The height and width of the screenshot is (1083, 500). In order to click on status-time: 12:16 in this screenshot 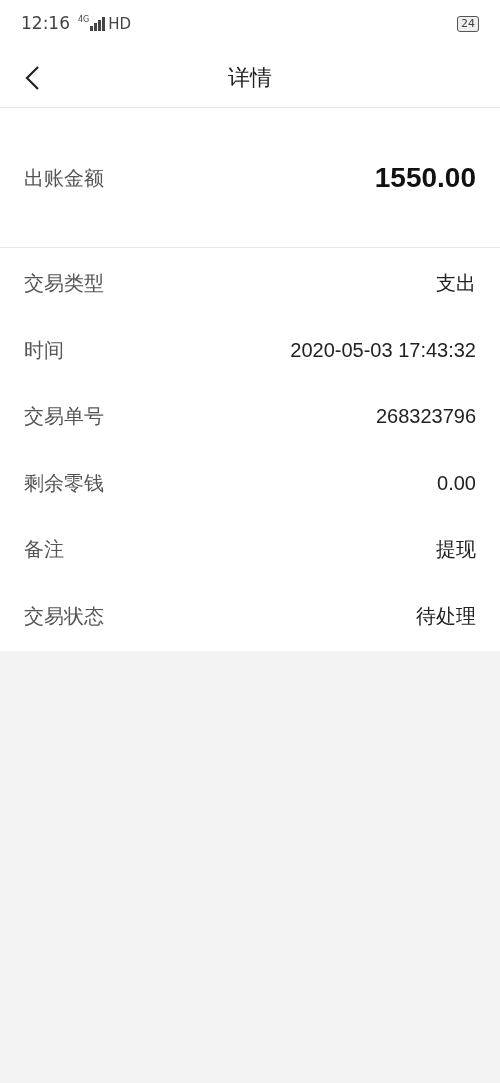, I will do `click(45, 24)`.